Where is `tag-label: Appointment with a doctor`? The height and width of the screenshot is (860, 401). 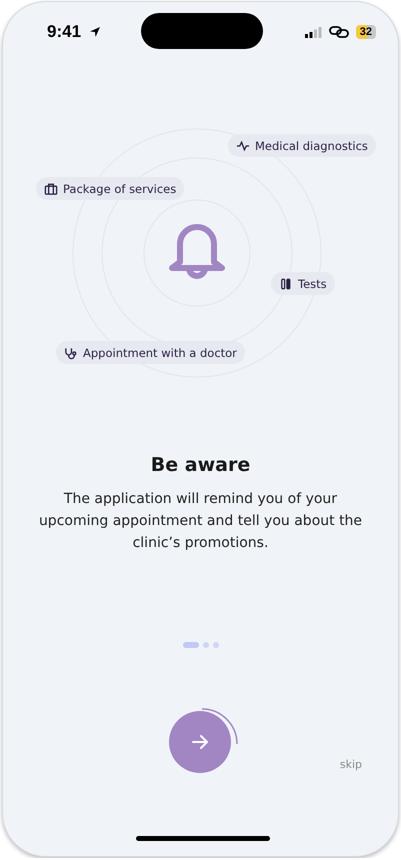
tag-label: Appointment with a doctor is located at coordinates (160, 353).